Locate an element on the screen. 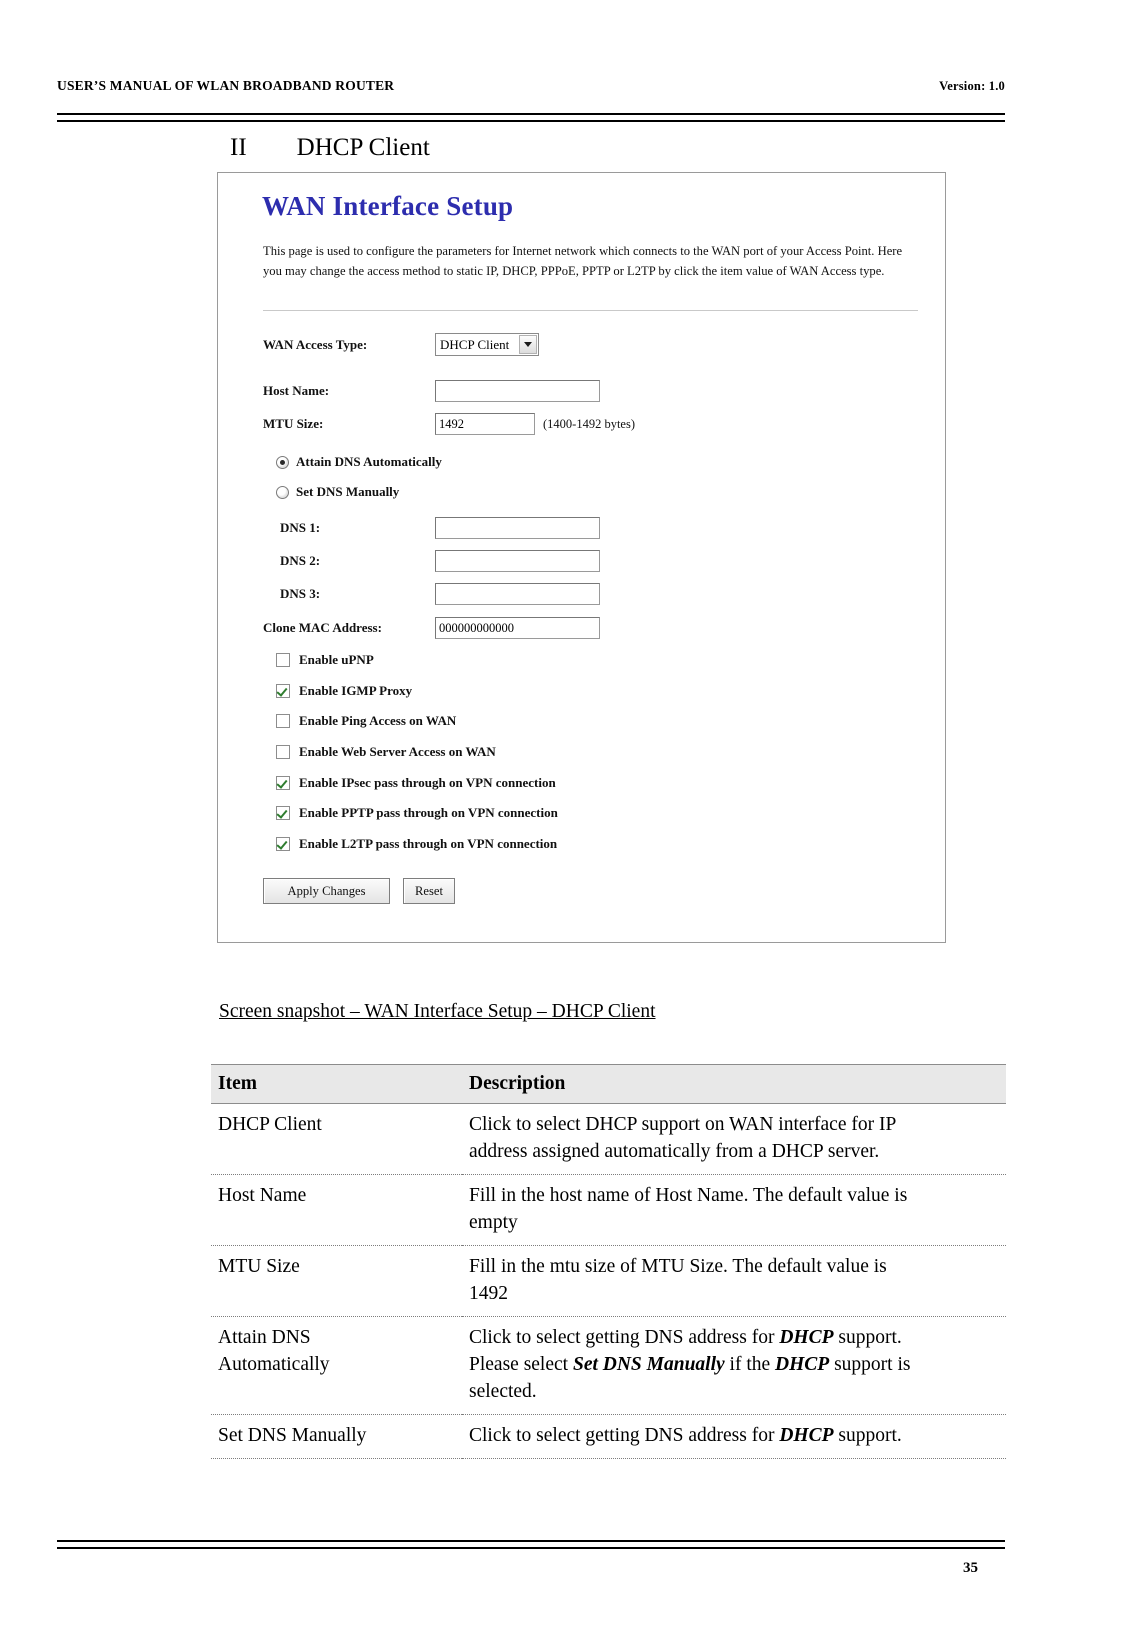  dns1-label: DNS 1: is located at coordinates (300, 527).